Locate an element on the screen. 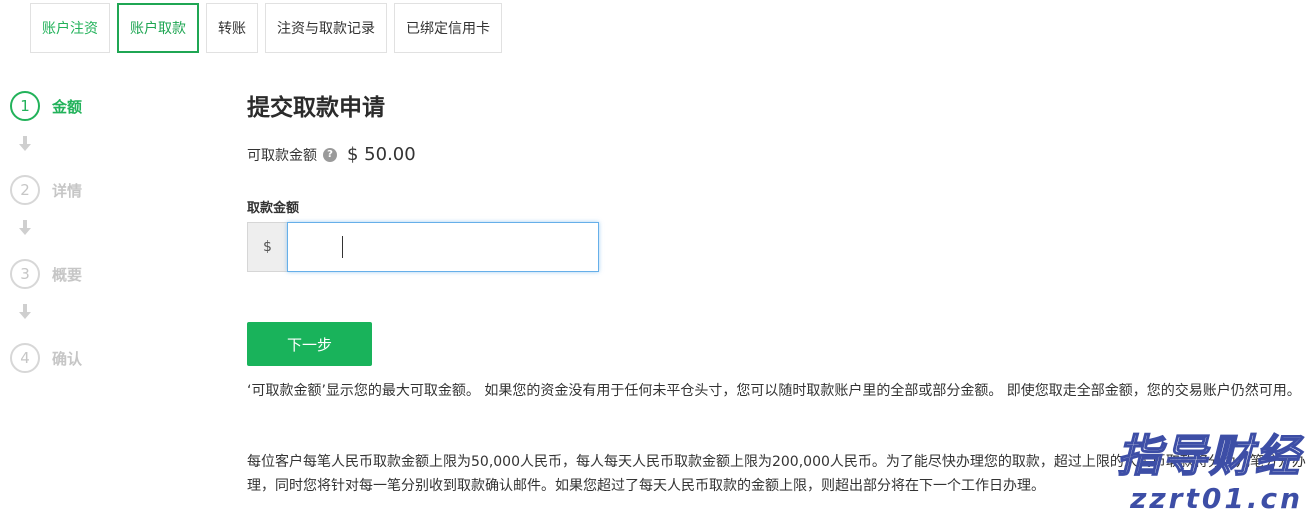  available-amount-row: 可取款金额 ? $ 50.00 is located at coordinates (331, 154).